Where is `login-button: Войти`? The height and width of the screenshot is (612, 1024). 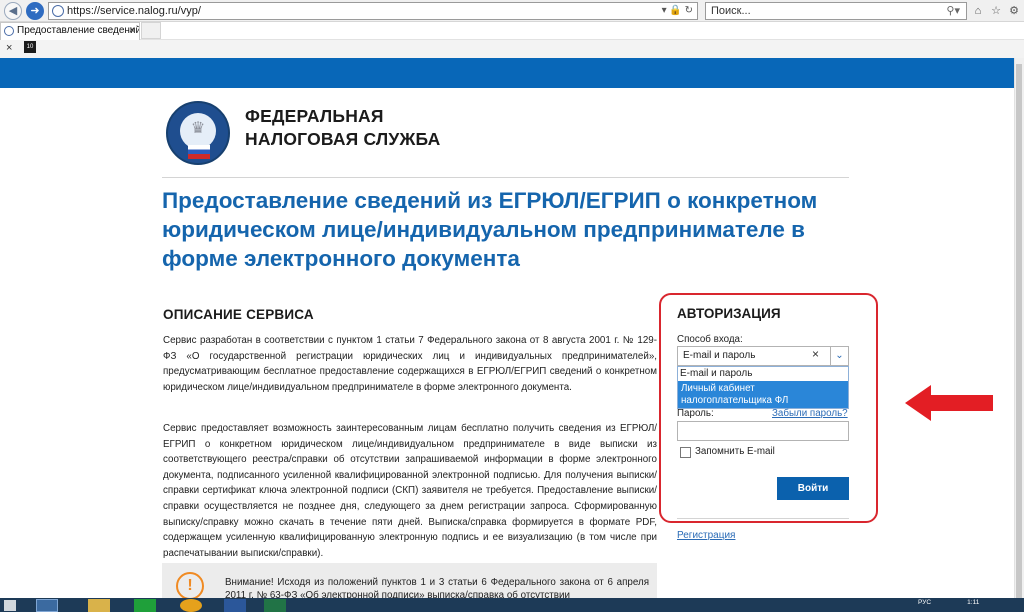 login-button: Войти is located at coordinates (813, 488).